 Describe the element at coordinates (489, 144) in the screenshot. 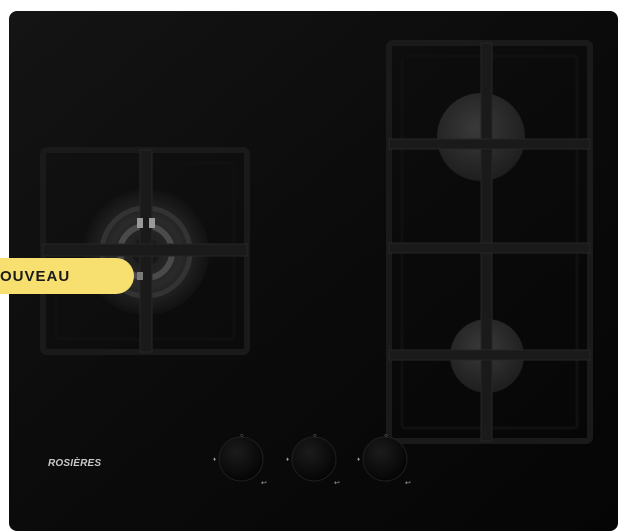

I see `right-grate-bar-top` at that location.